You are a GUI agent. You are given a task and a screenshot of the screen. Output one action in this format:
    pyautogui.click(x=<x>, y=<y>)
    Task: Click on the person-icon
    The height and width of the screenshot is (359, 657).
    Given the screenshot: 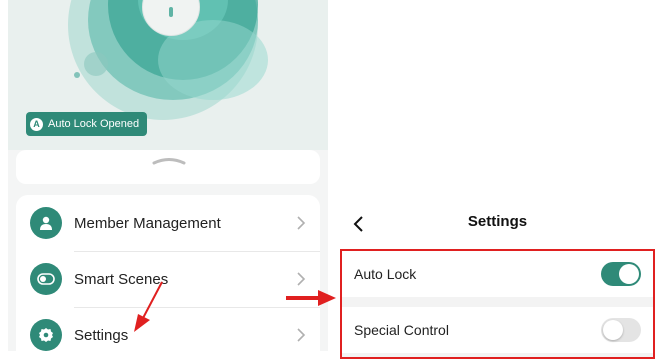 What is the action you would take?
    pyautogui.click(x=46, y=223)
    